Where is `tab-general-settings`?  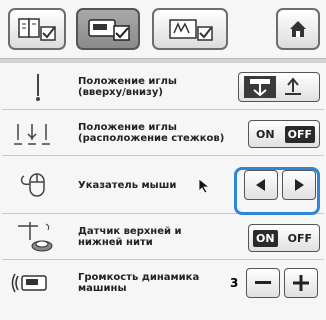 tab-general-settings is located at coordinates (37, 29).